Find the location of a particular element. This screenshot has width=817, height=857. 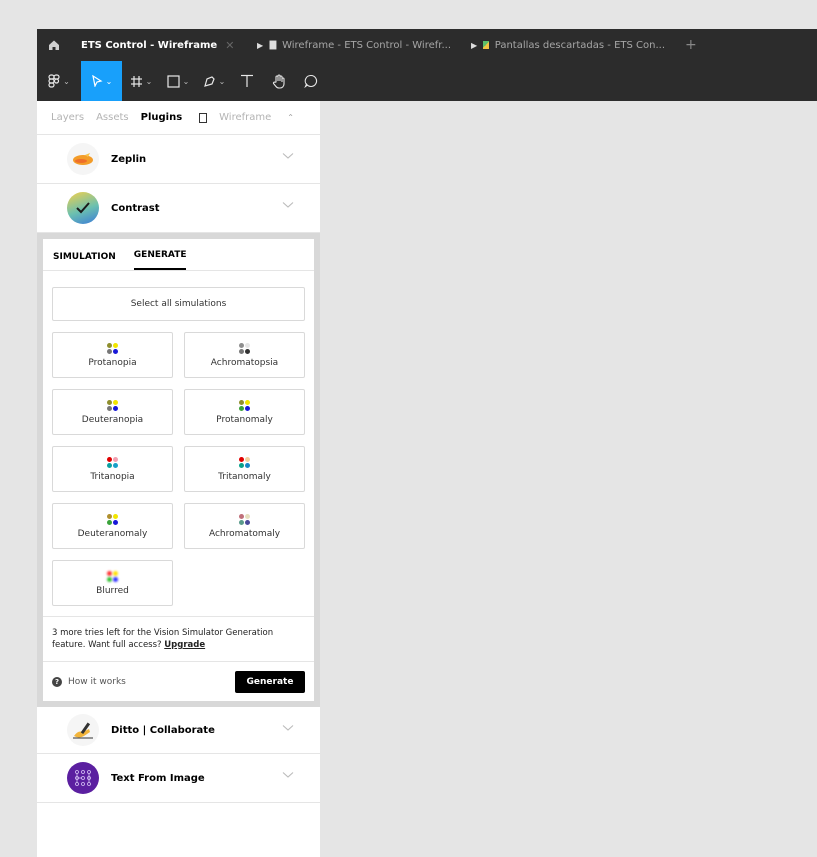

plugin-ditto: Ditto | Collaborate is located at coordinates (178, 730).